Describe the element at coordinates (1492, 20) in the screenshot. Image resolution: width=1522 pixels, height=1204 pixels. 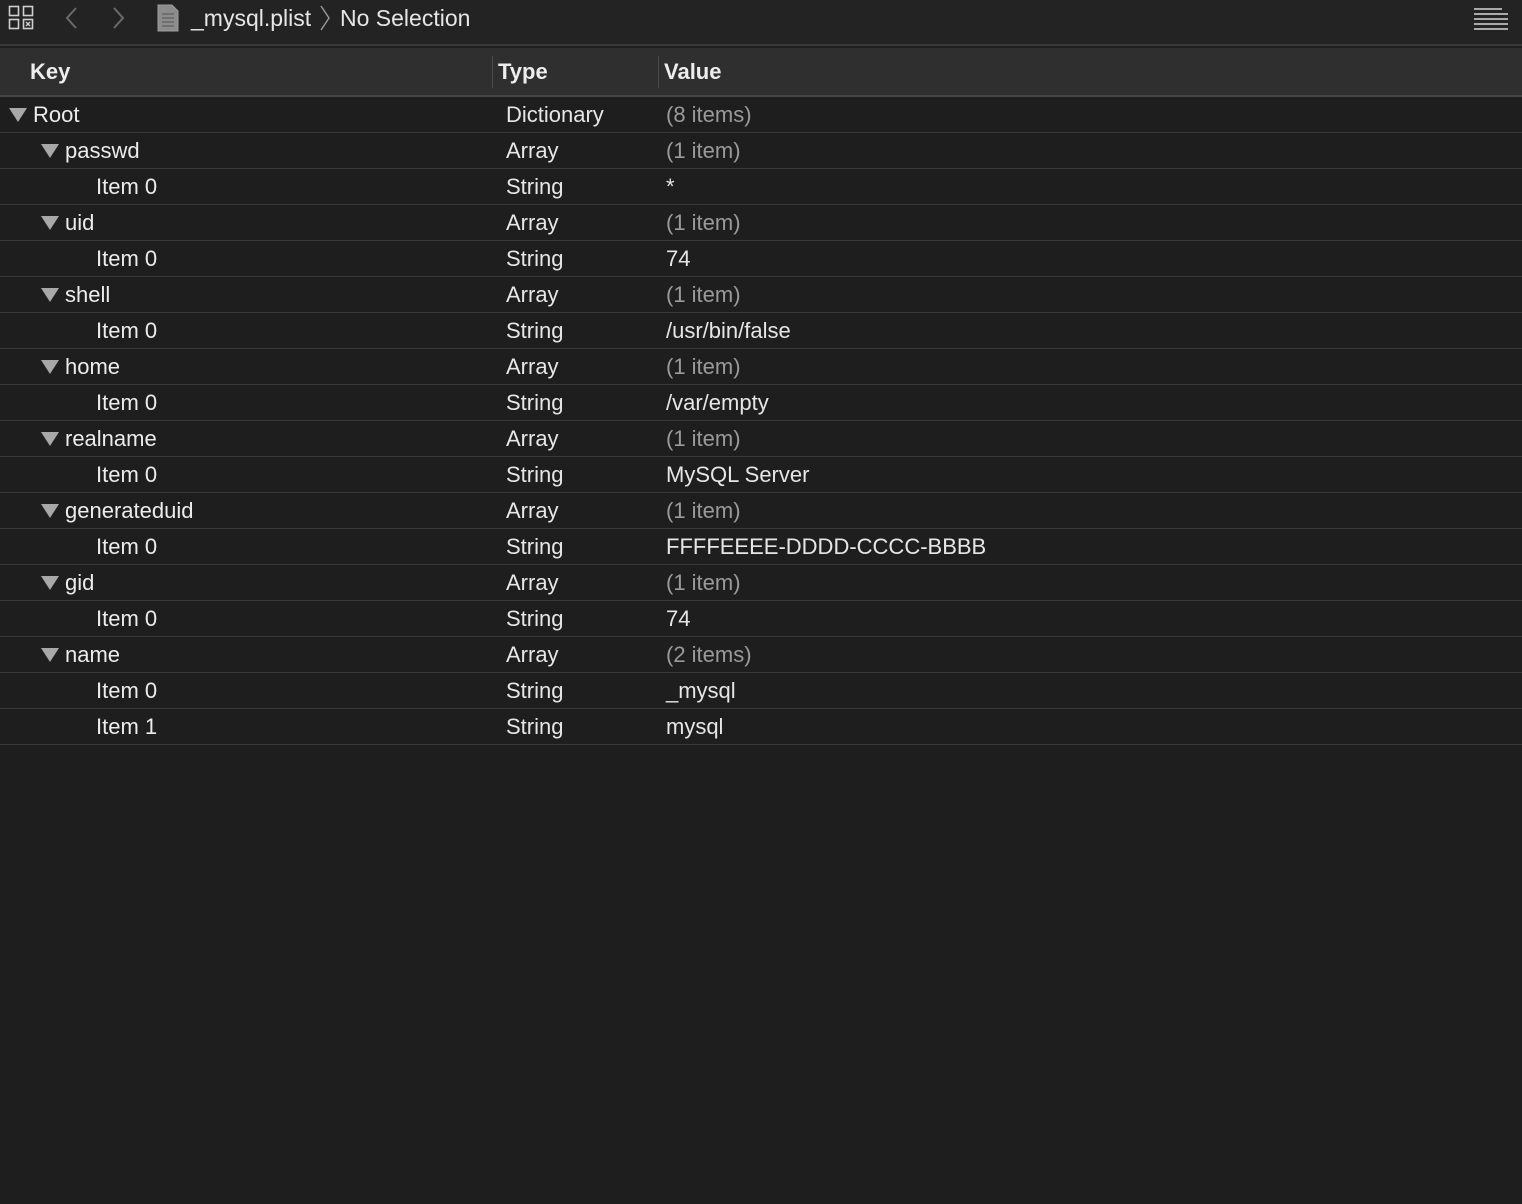
I see `lines-menu-icon` at that location.